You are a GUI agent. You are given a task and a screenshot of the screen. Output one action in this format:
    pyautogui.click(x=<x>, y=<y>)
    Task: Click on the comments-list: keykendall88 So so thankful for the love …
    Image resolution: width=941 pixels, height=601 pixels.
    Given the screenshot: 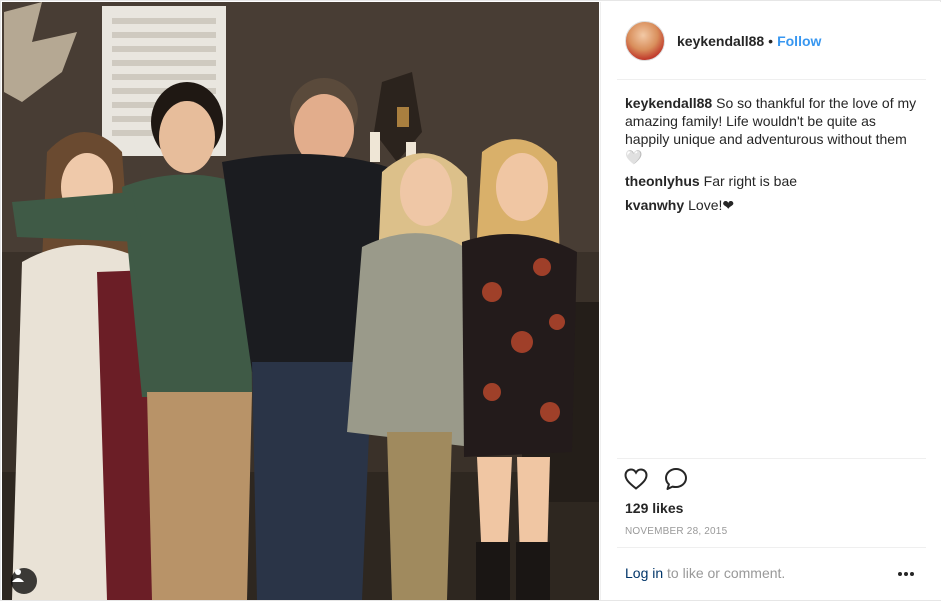 What is the action you would take?
    pyautogui.click(x=771, y=157)
    